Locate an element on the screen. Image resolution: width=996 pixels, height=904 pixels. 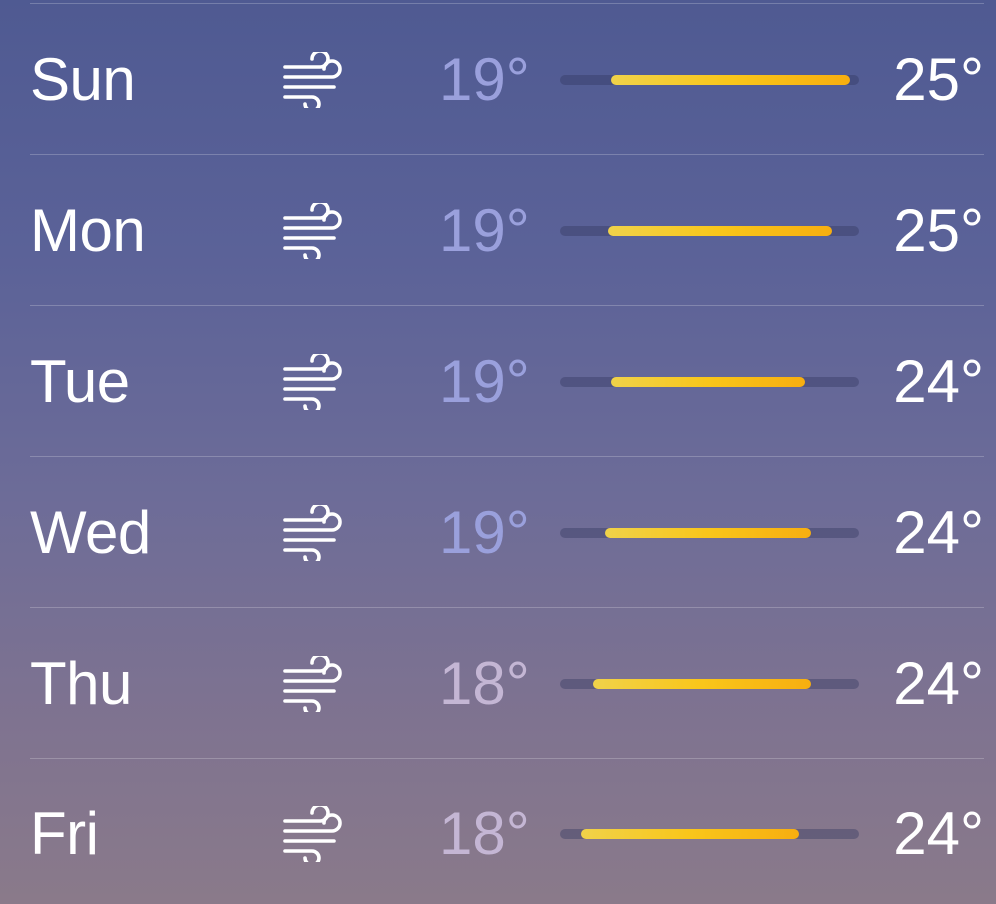
day-label: Sun is located at coordinates (83, 79).